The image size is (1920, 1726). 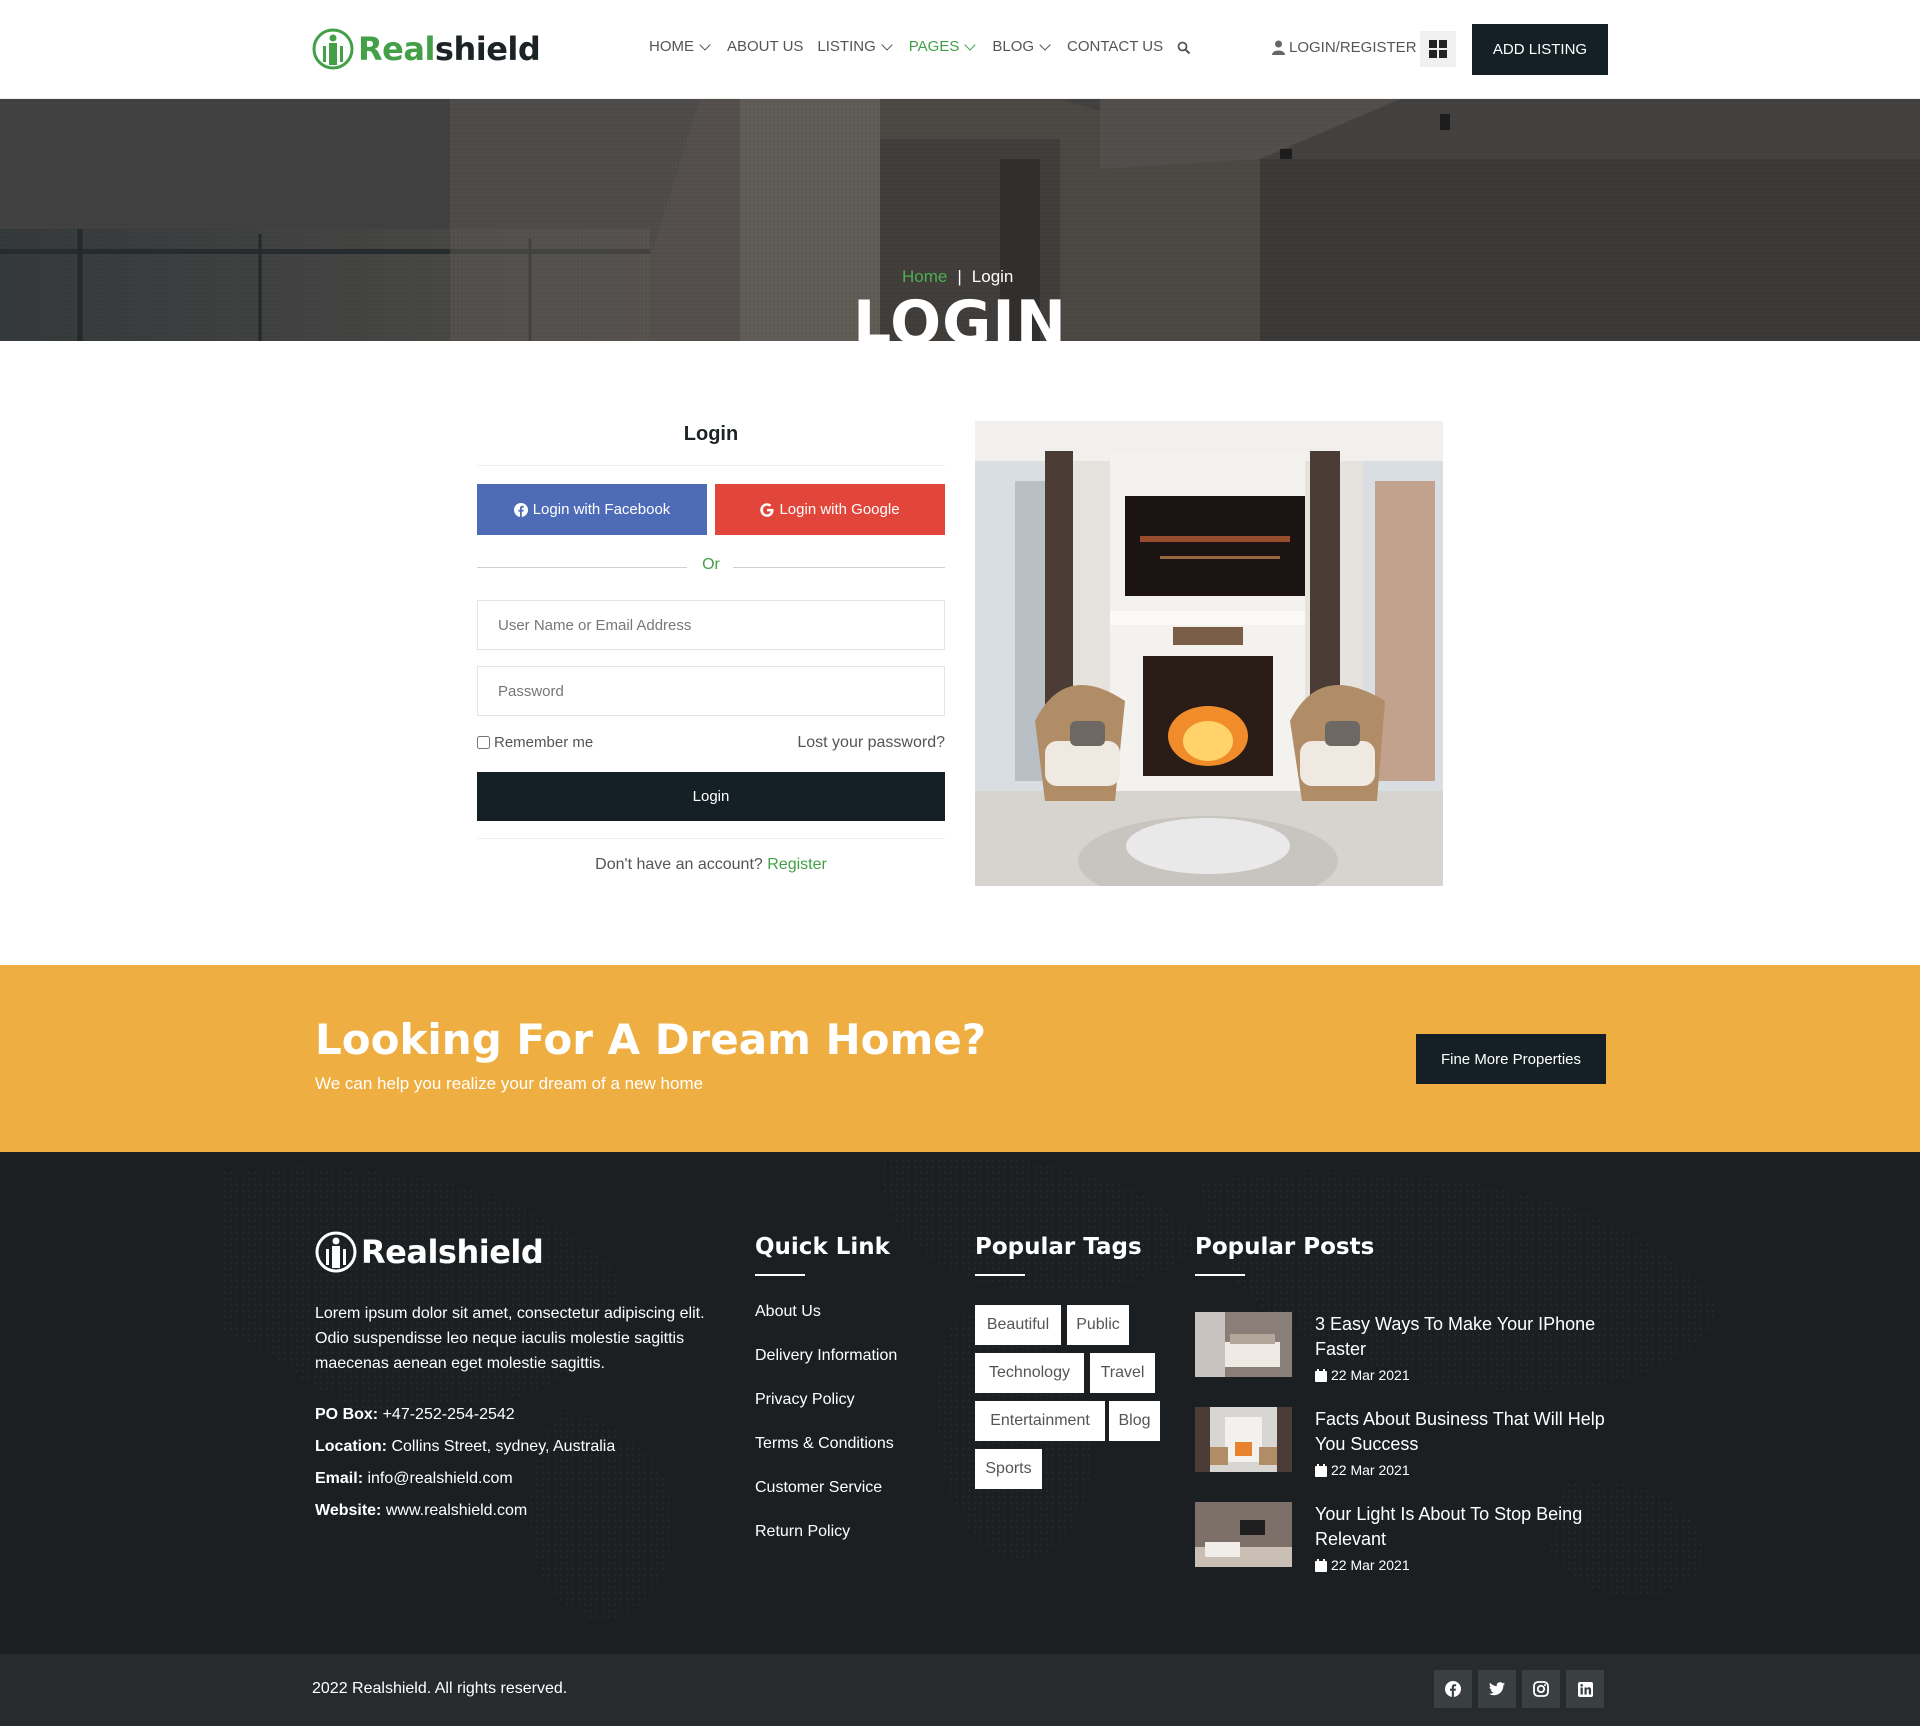 I want to click on nav-home: HOME, so click(x=681, y=46).